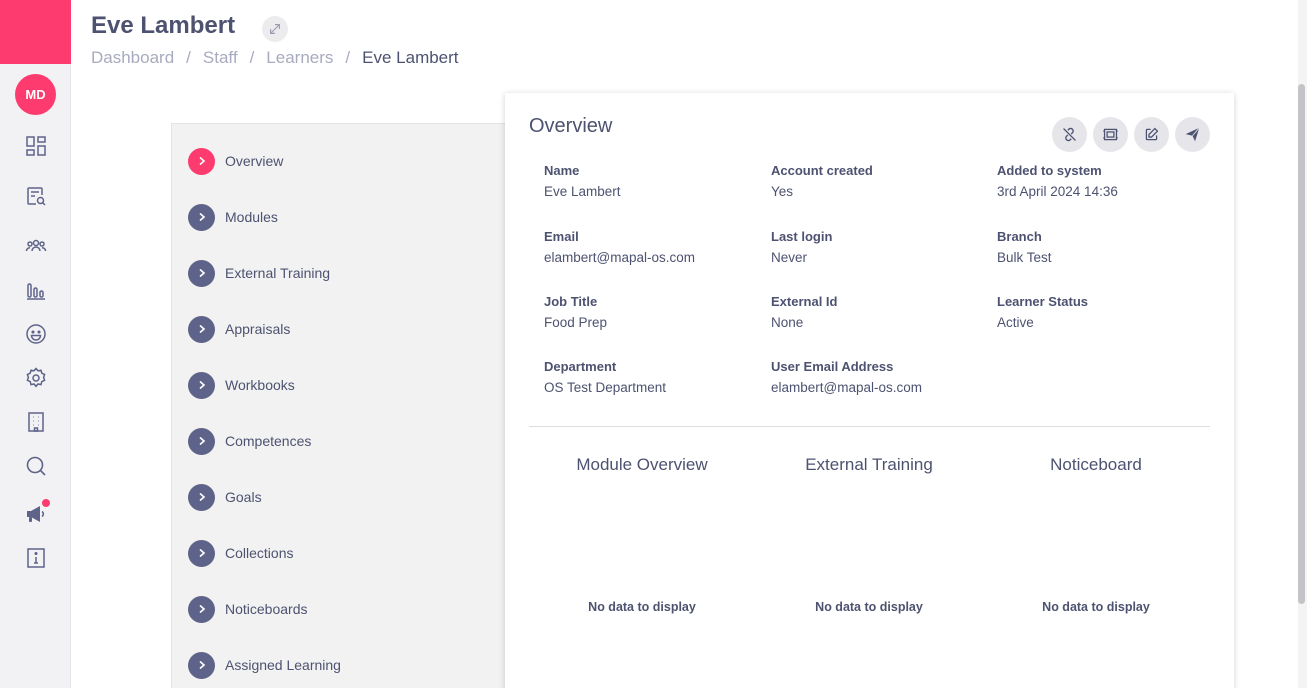  What do you see at coordinates (1015, 322) in the screenshot?
I see `field-value: Active` at bounding box center [1015, 322].